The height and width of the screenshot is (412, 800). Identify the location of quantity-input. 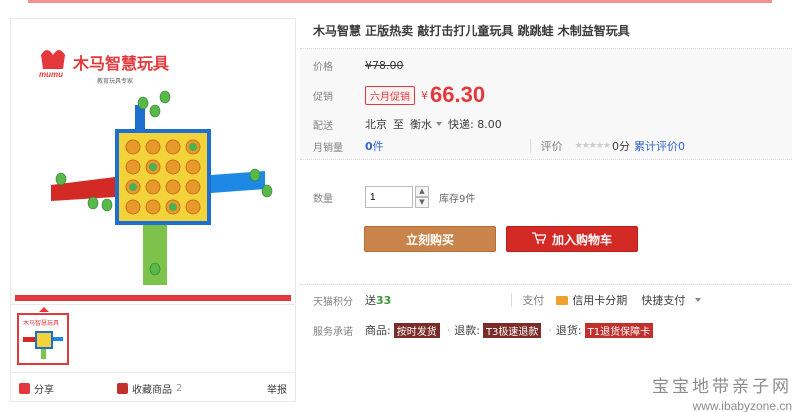
(389, 197).